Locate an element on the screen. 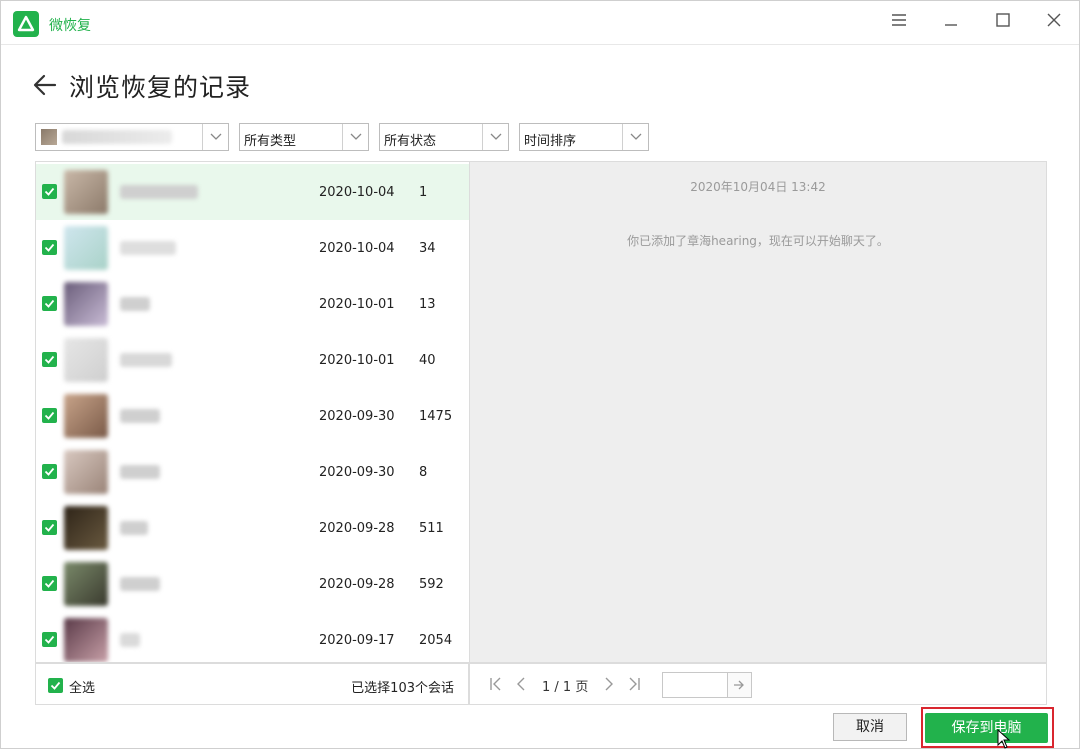  page-title: 浏览恢复的记录 is located at coordinates (160, 87).